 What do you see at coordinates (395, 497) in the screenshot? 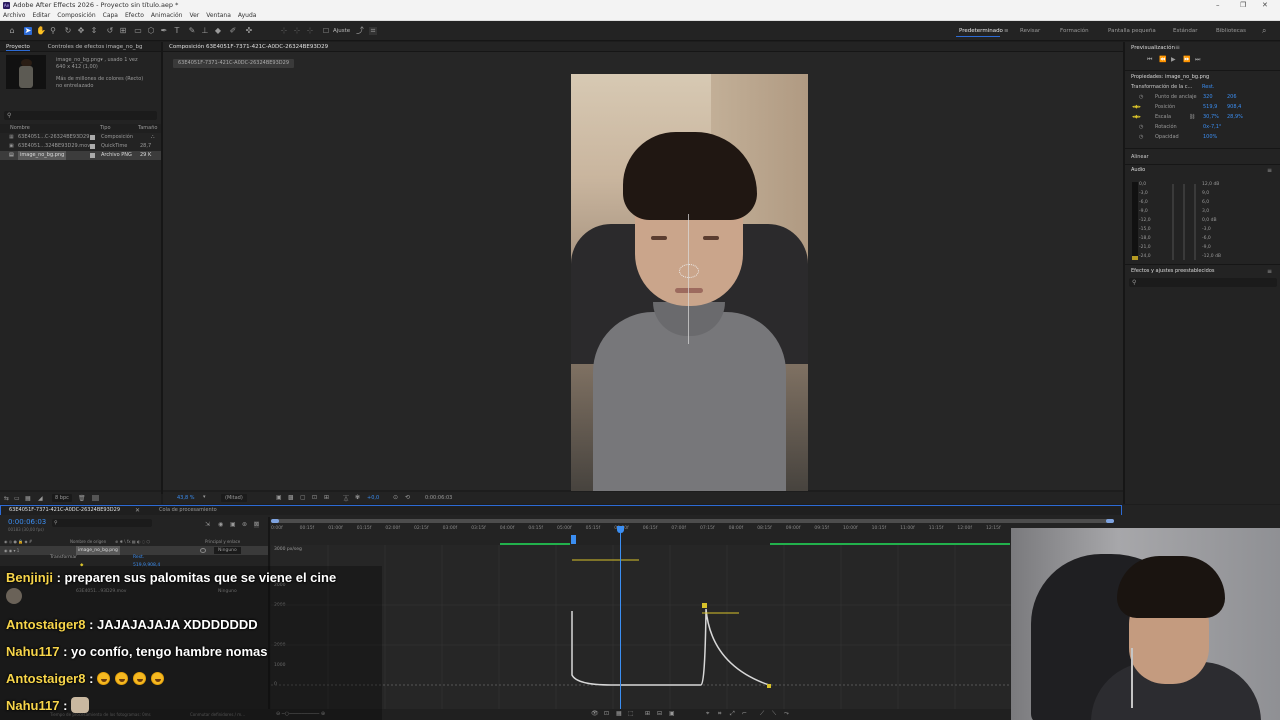
I see `snapshot-icon: ⊙` at bounding box center [395, 497].